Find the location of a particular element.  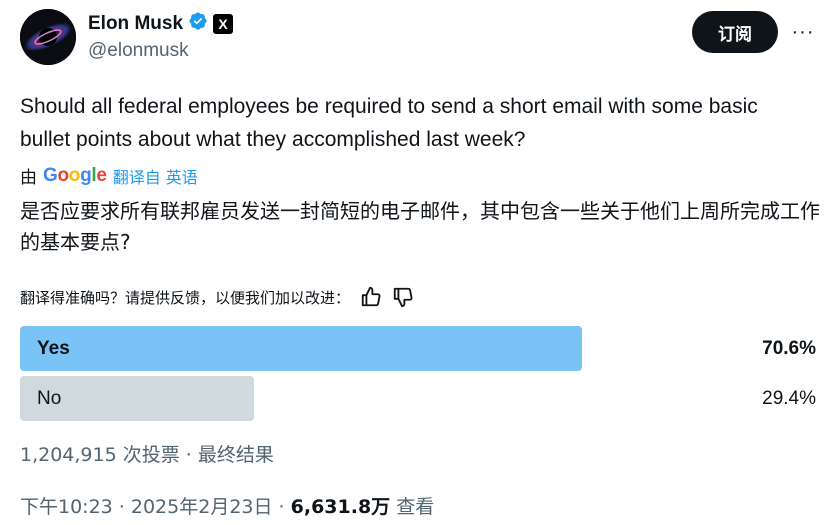

poll-vote-count: 1,204,915 次投票 · 最终结果 is located at coordinates (147, 455).